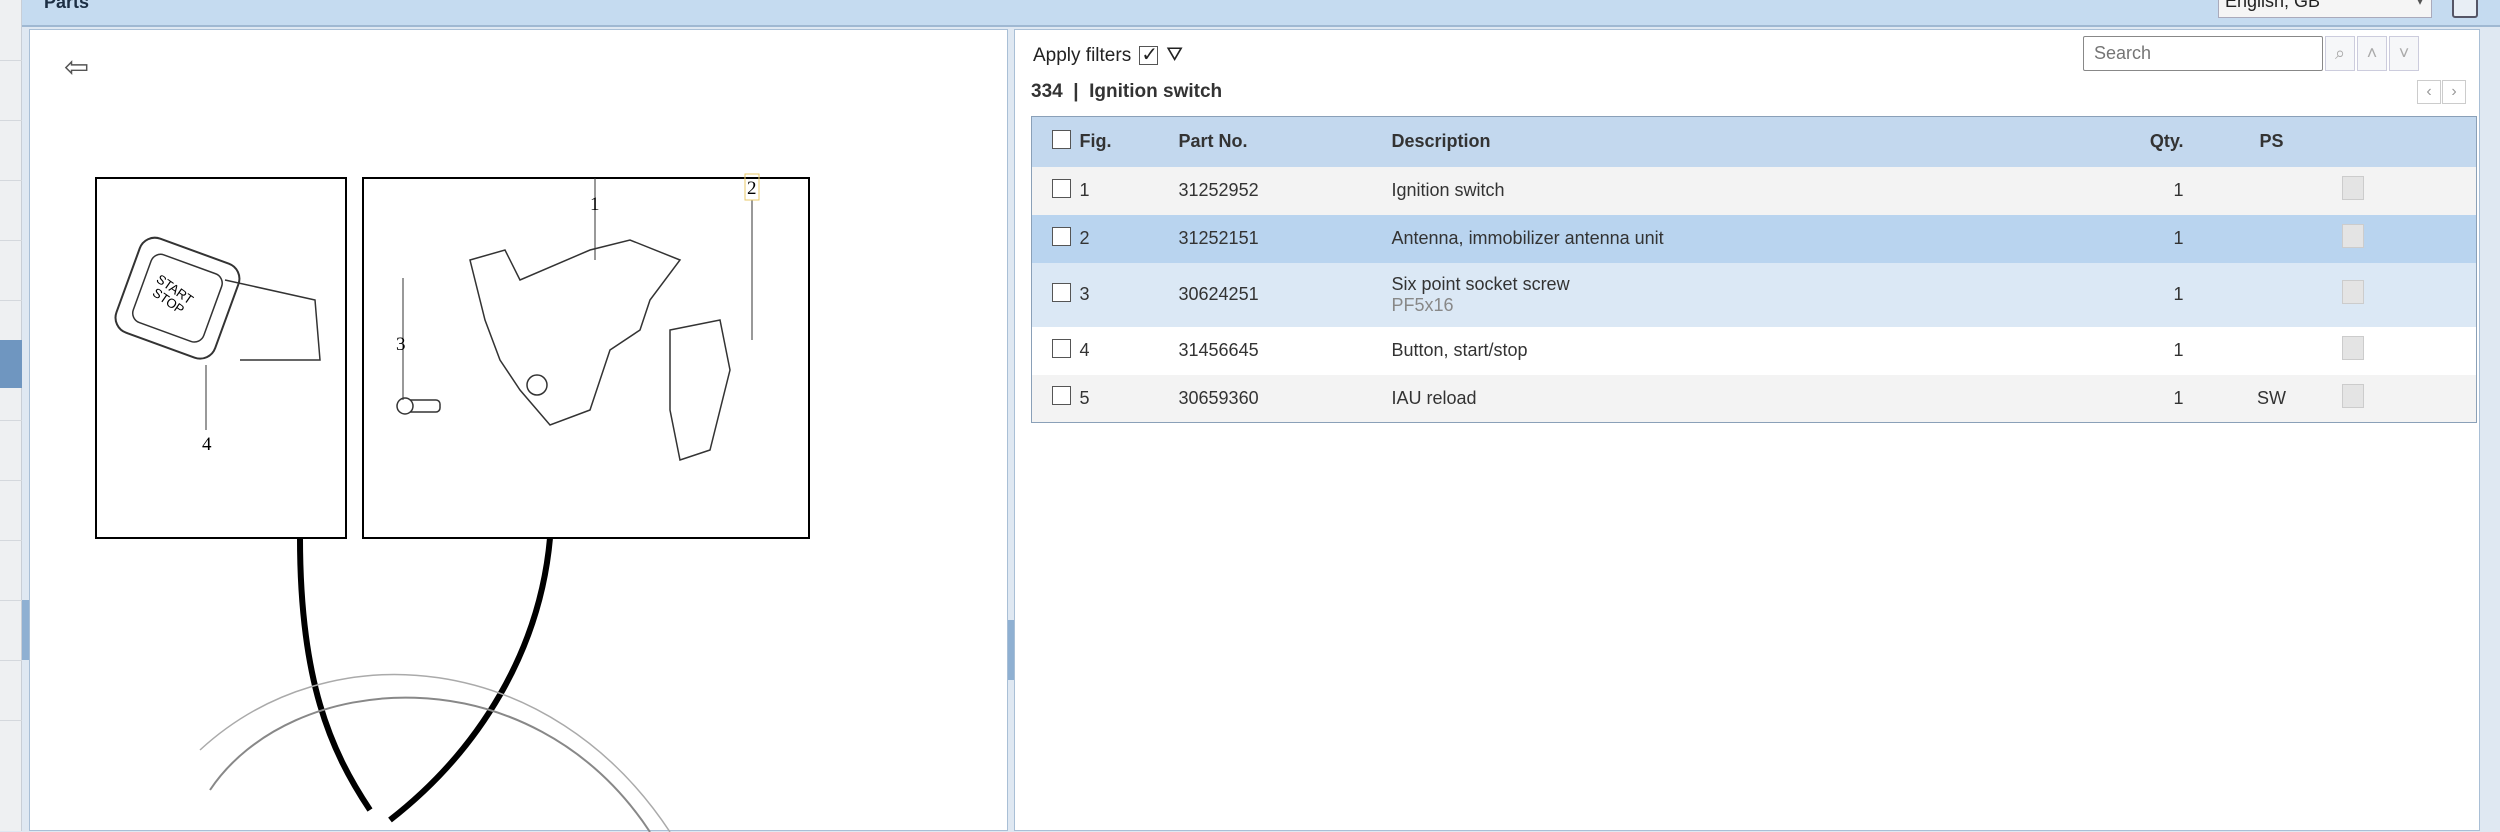  What do you see at coordinates (11, 364) in the screenshot?
I see `sidebar-selected-item` at bounding box center [11, 364].